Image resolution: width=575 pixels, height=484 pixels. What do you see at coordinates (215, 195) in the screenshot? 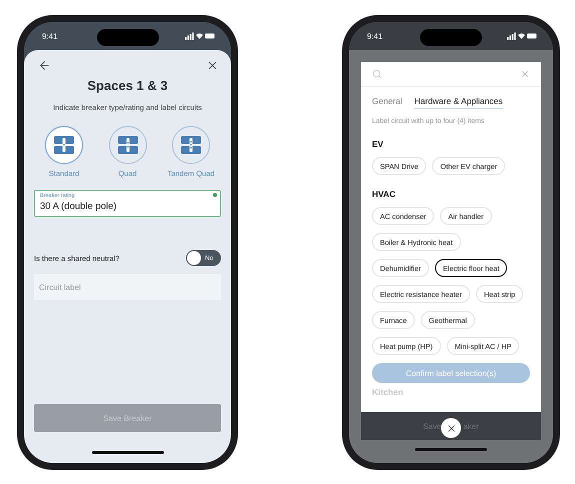
I see `valid-dot` at bounding box center [215, 195].